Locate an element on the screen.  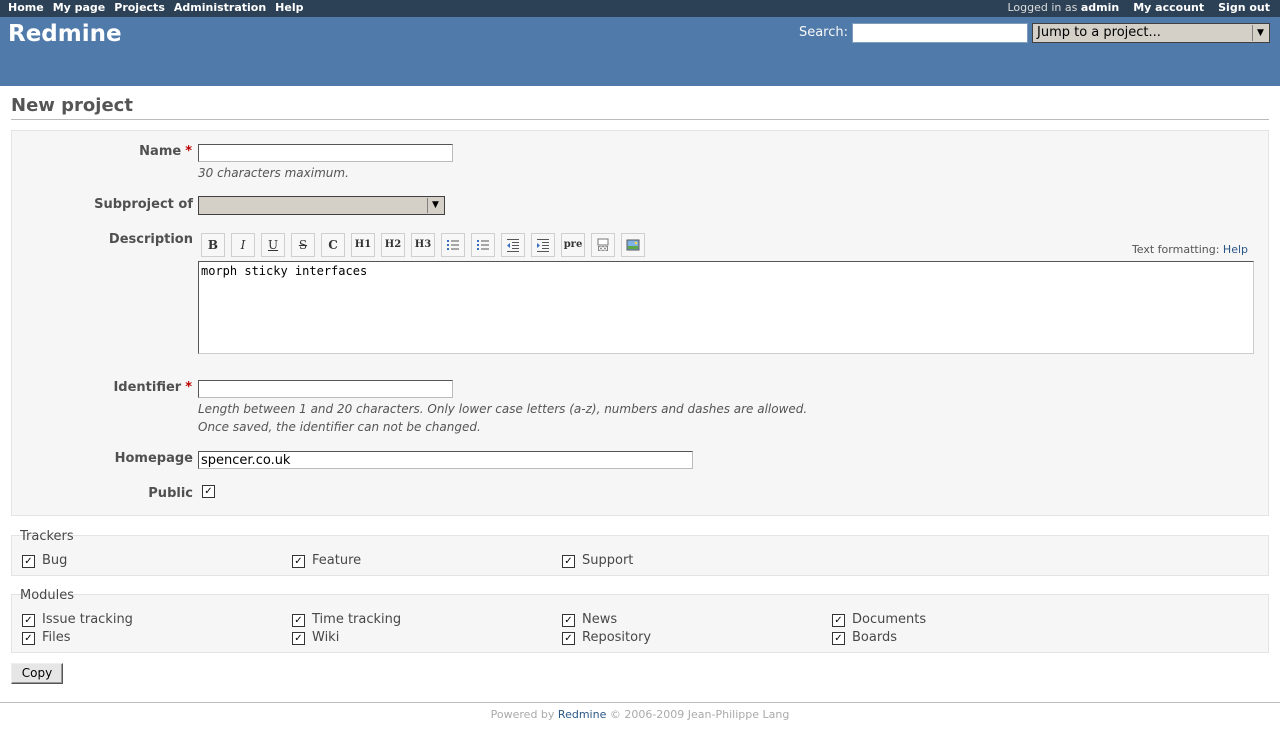
identifier-label: Identifier * is located at coordinates (97, 387).